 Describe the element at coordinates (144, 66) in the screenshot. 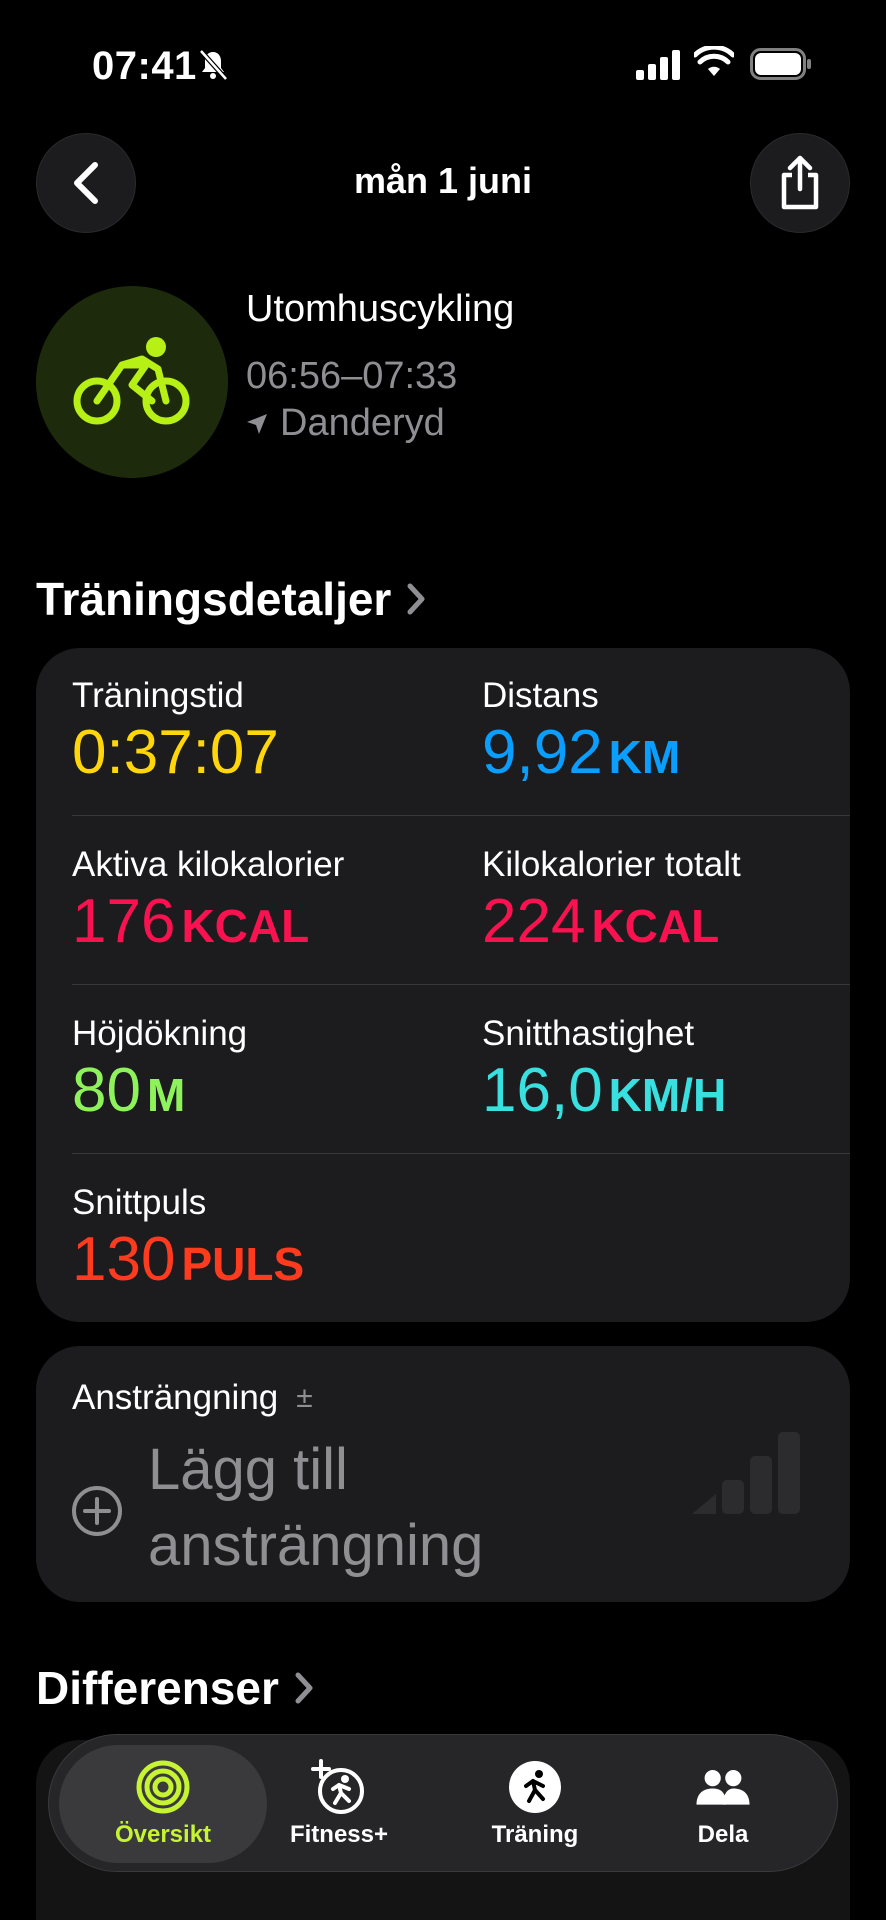

I see `status-time: 07:41` at that location.